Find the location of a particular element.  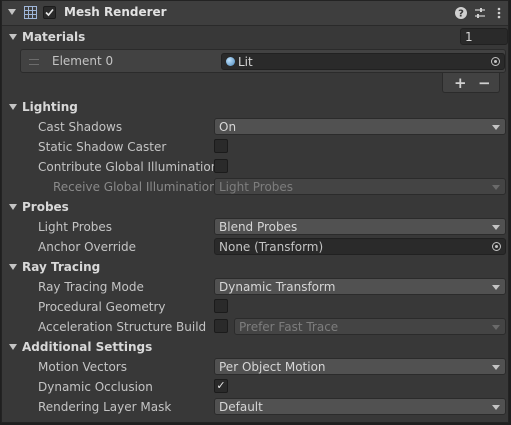

field-label: Acceleration Structure Build Fla is located at coordinates (124, 327).